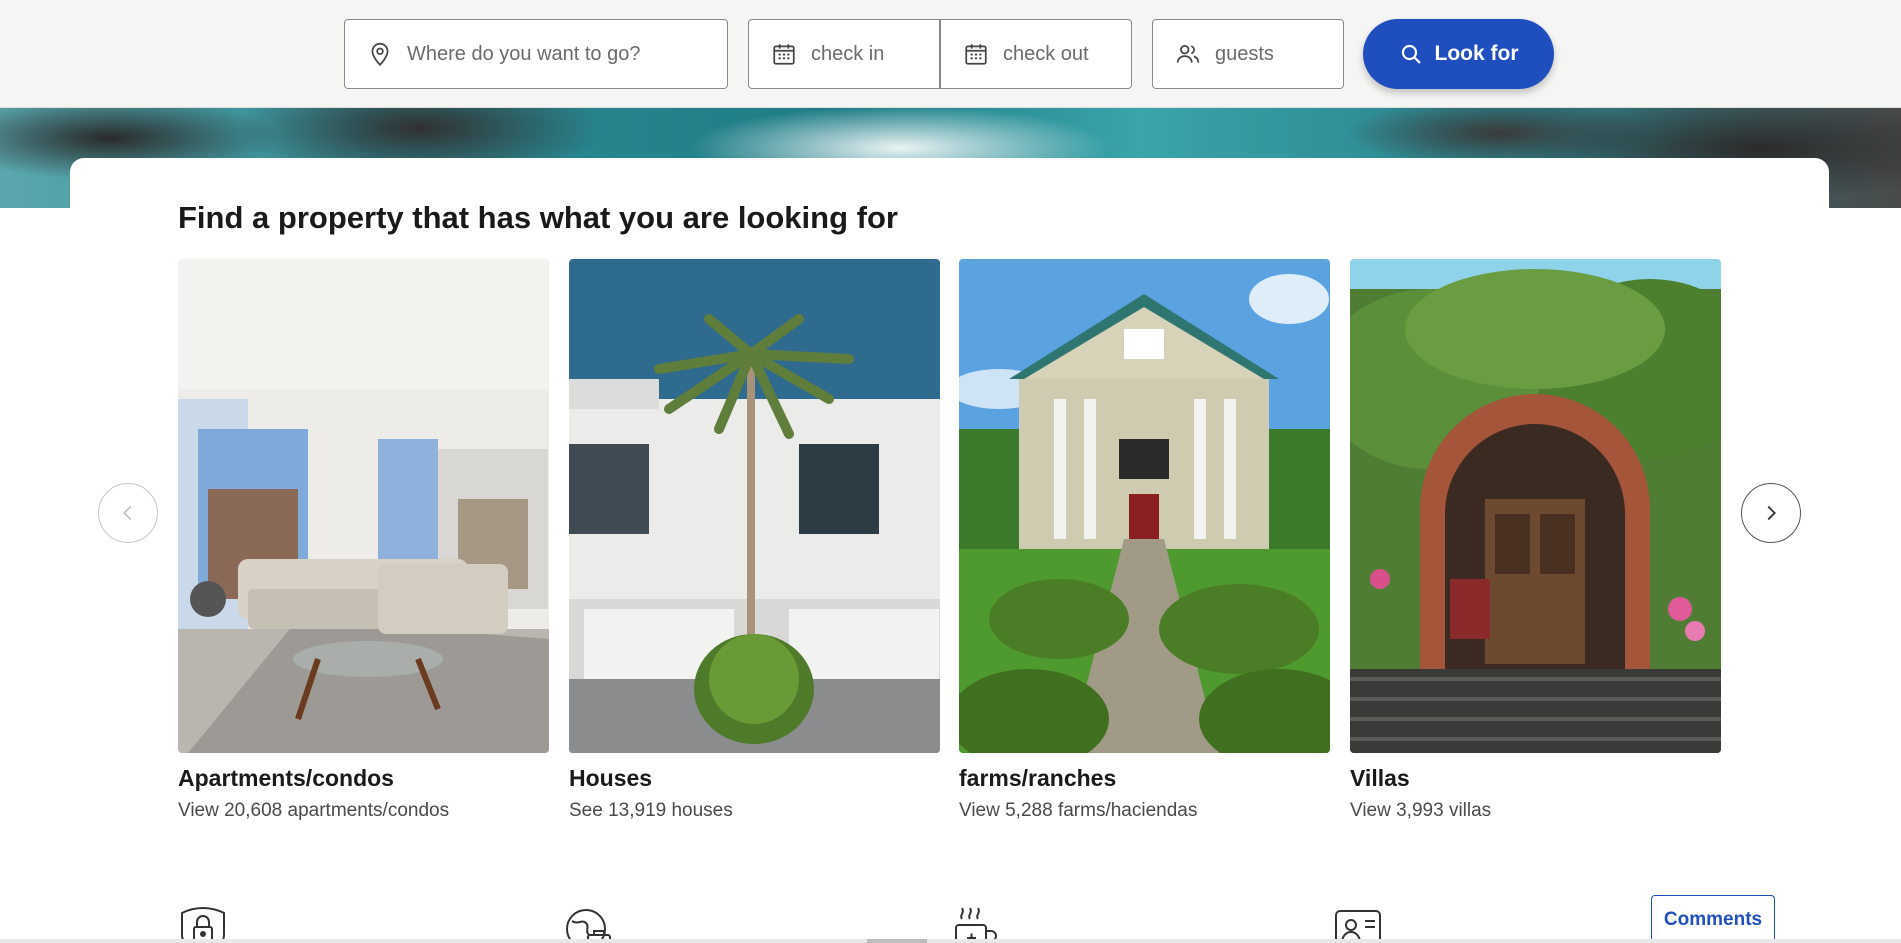 Image resolution: width=1901 pixels, height=943 pixels. I want to click on lock-icon, so click(203, 924).